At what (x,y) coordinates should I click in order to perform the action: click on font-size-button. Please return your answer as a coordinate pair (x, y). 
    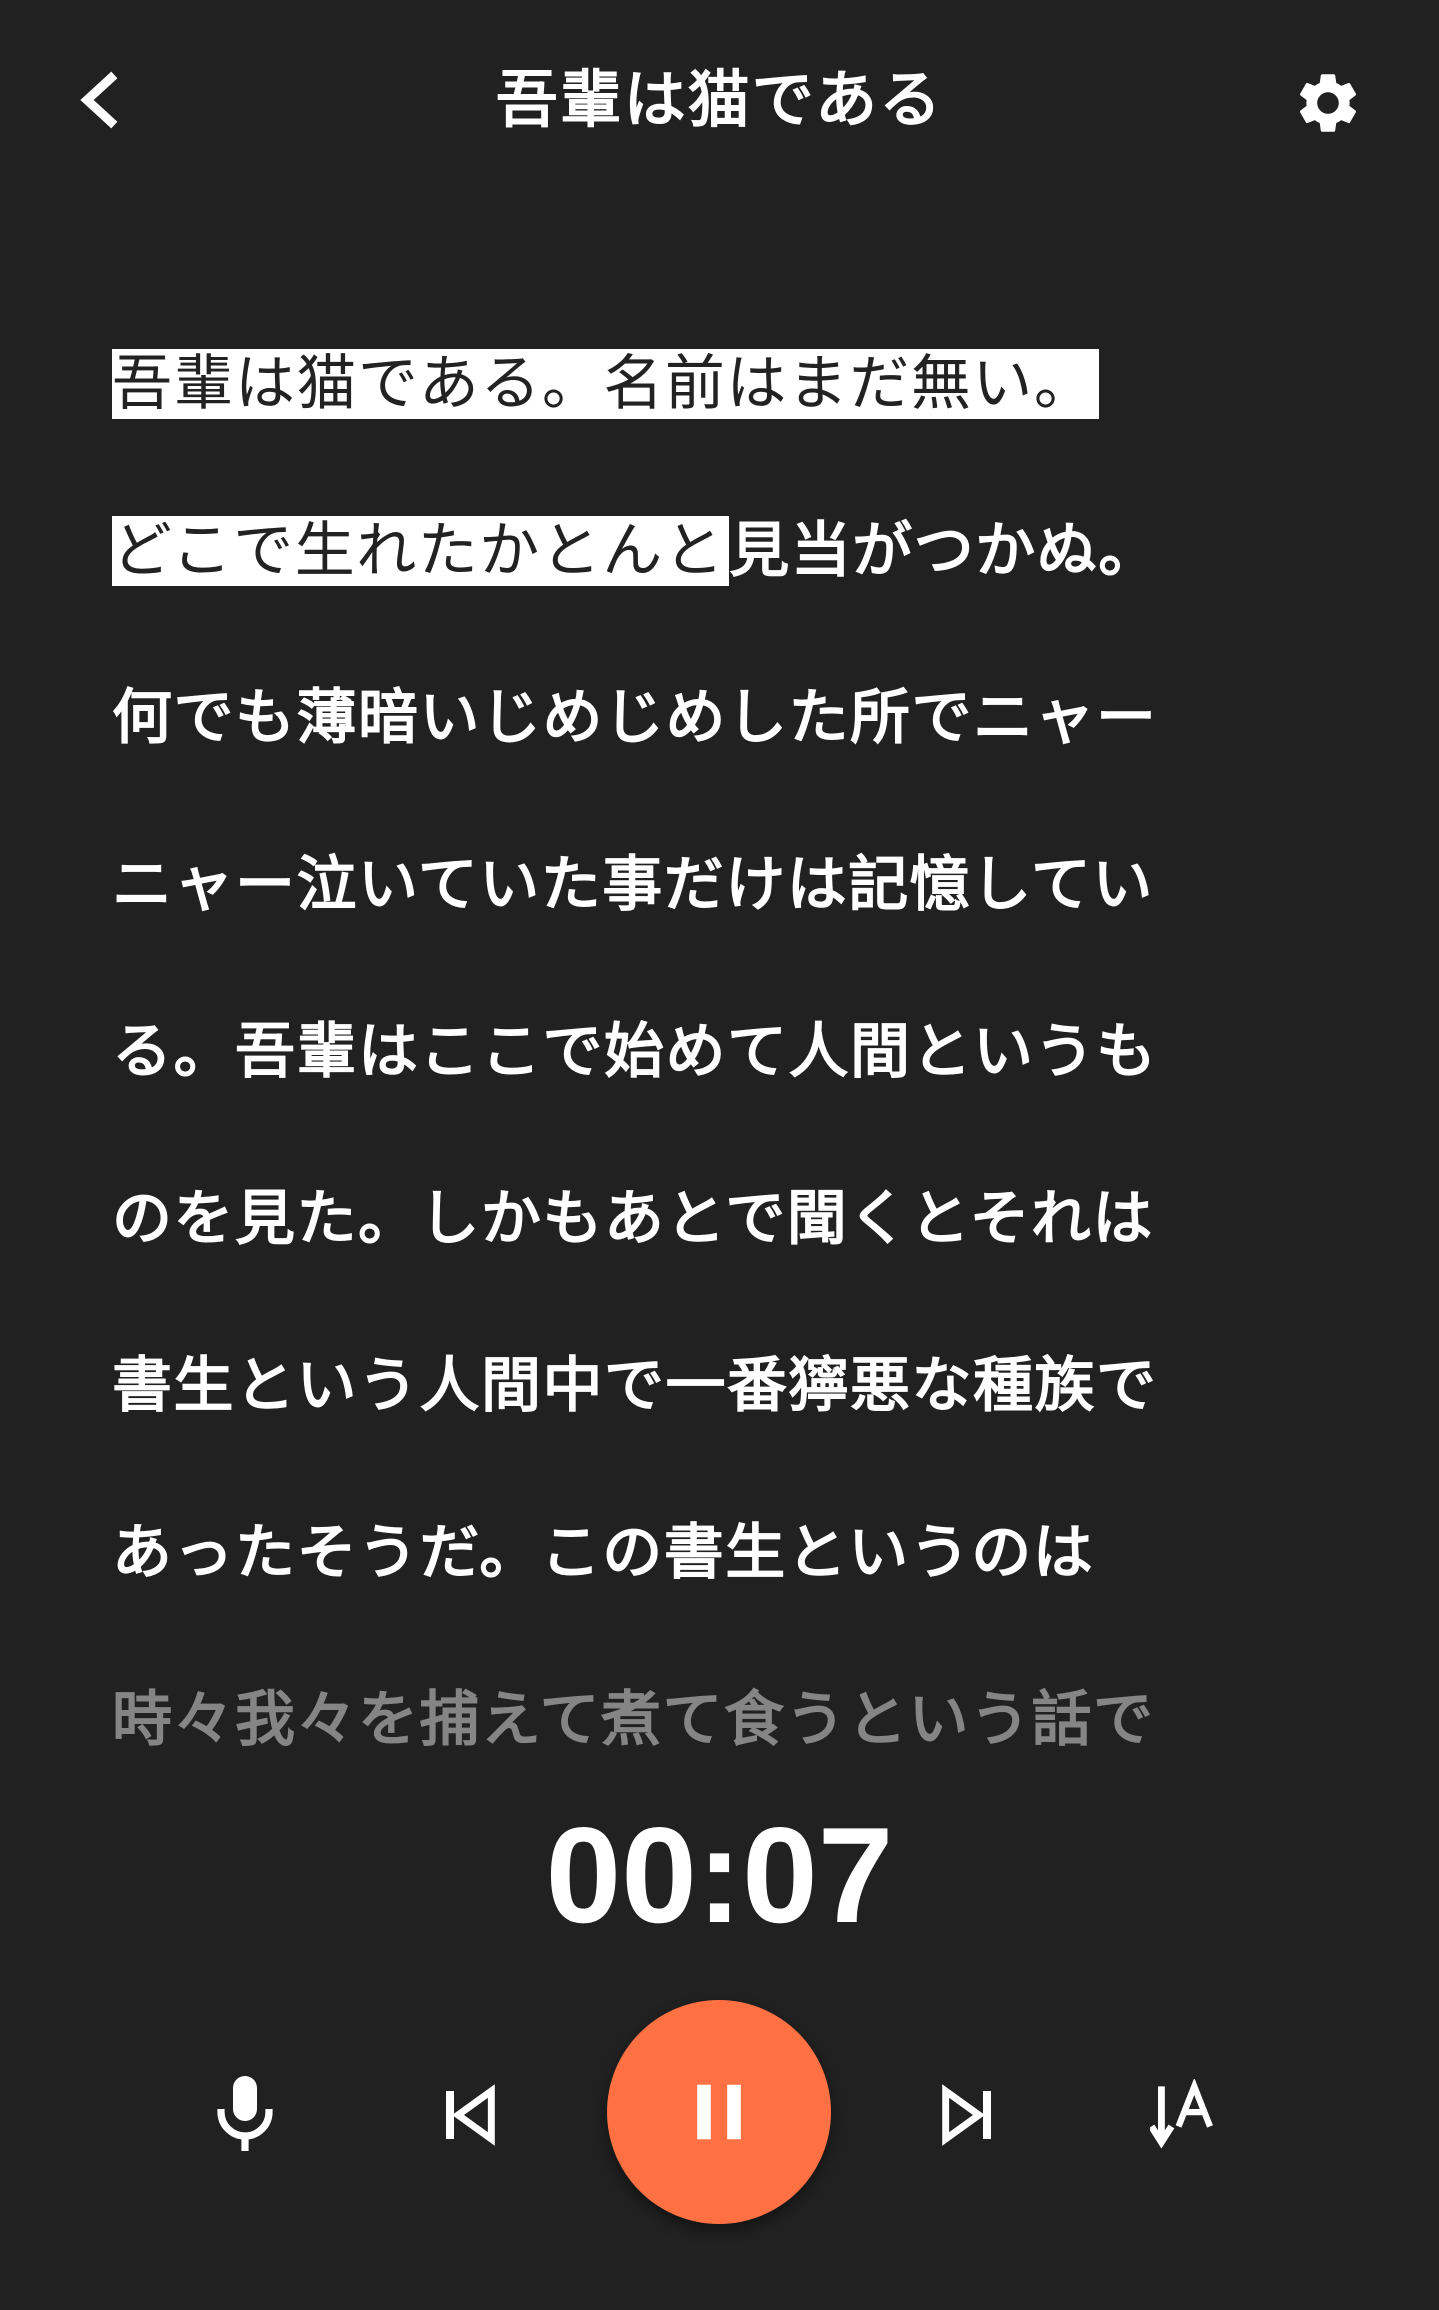
    Looking at the image, I should click on (1190, 2115).